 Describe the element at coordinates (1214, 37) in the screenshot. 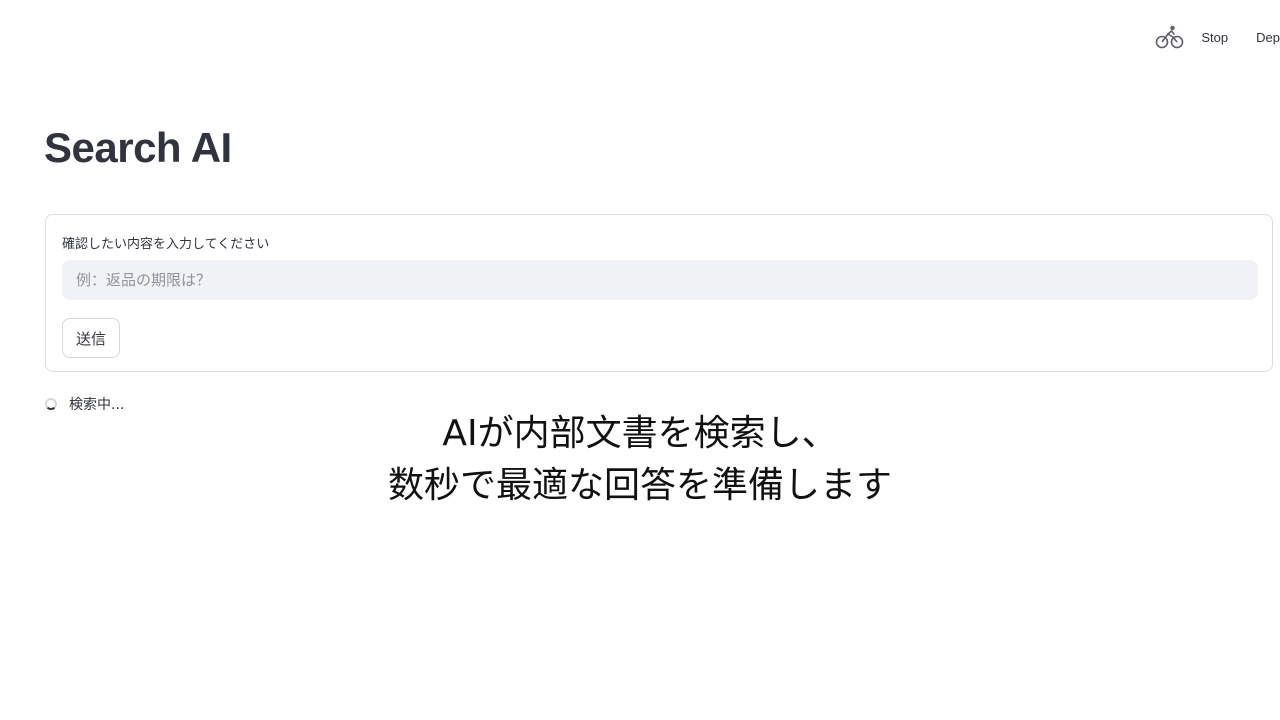

I see `stop-button: Stop` at that location.